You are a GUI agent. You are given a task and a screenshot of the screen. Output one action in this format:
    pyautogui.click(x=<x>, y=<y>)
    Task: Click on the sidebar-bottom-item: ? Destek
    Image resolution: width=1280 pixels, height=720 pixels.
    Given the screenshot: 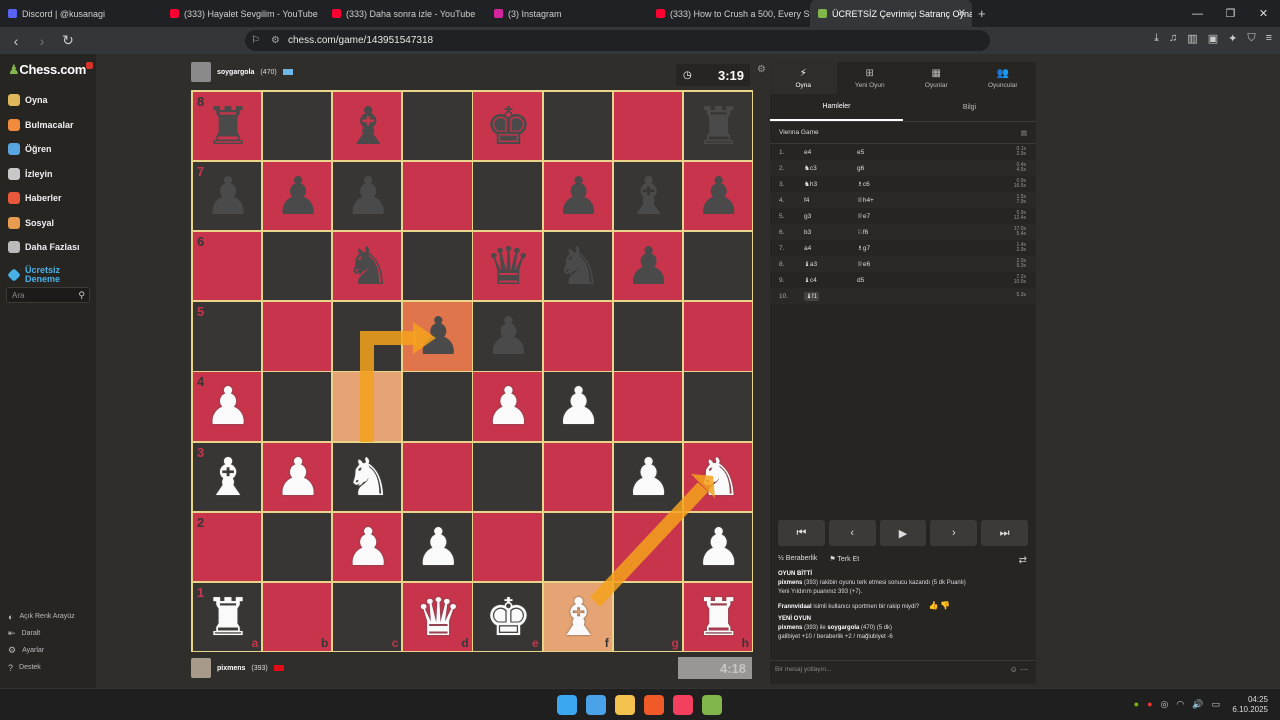 What is the action you would take?
    pyautogui.click(x=48, y=667)
    